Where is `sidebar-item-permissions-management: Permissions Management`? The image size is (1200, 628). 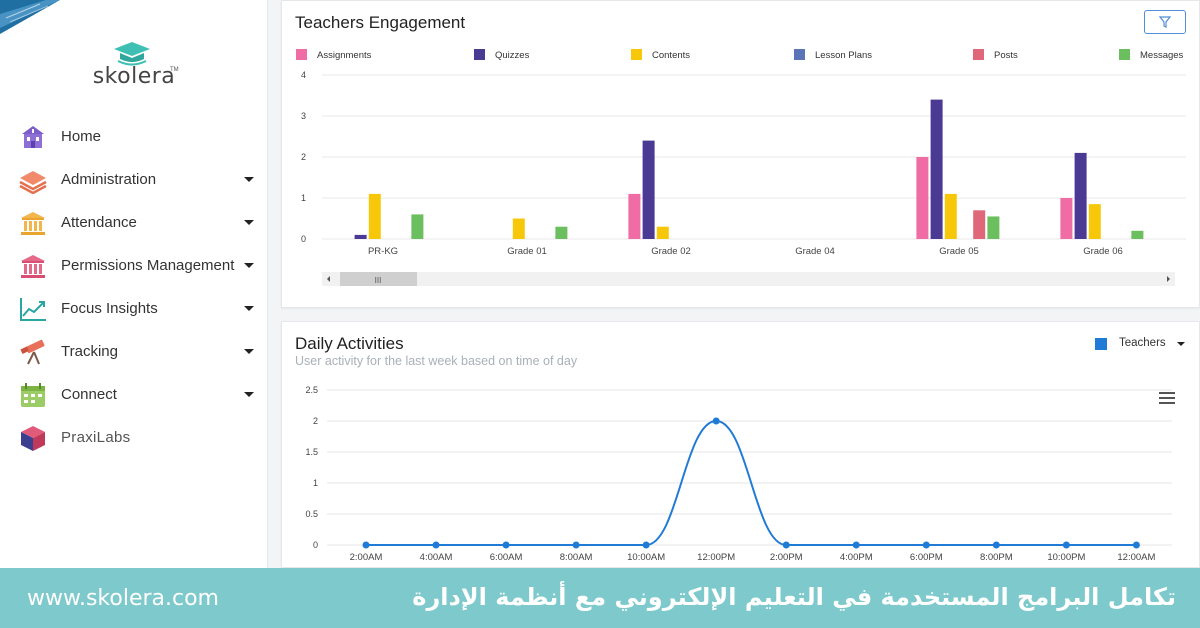
sidebar-item-permissions-management: Permissions Management is located at coordinates (134, 265).